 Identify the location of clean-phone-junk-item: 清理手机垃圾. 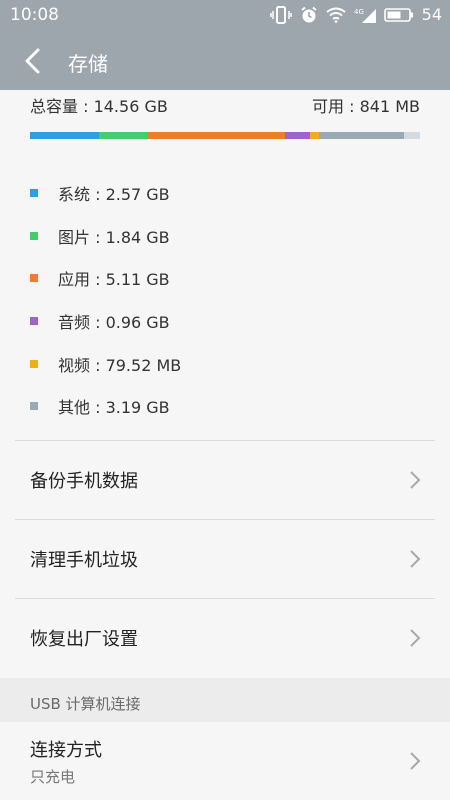
(225, 559).